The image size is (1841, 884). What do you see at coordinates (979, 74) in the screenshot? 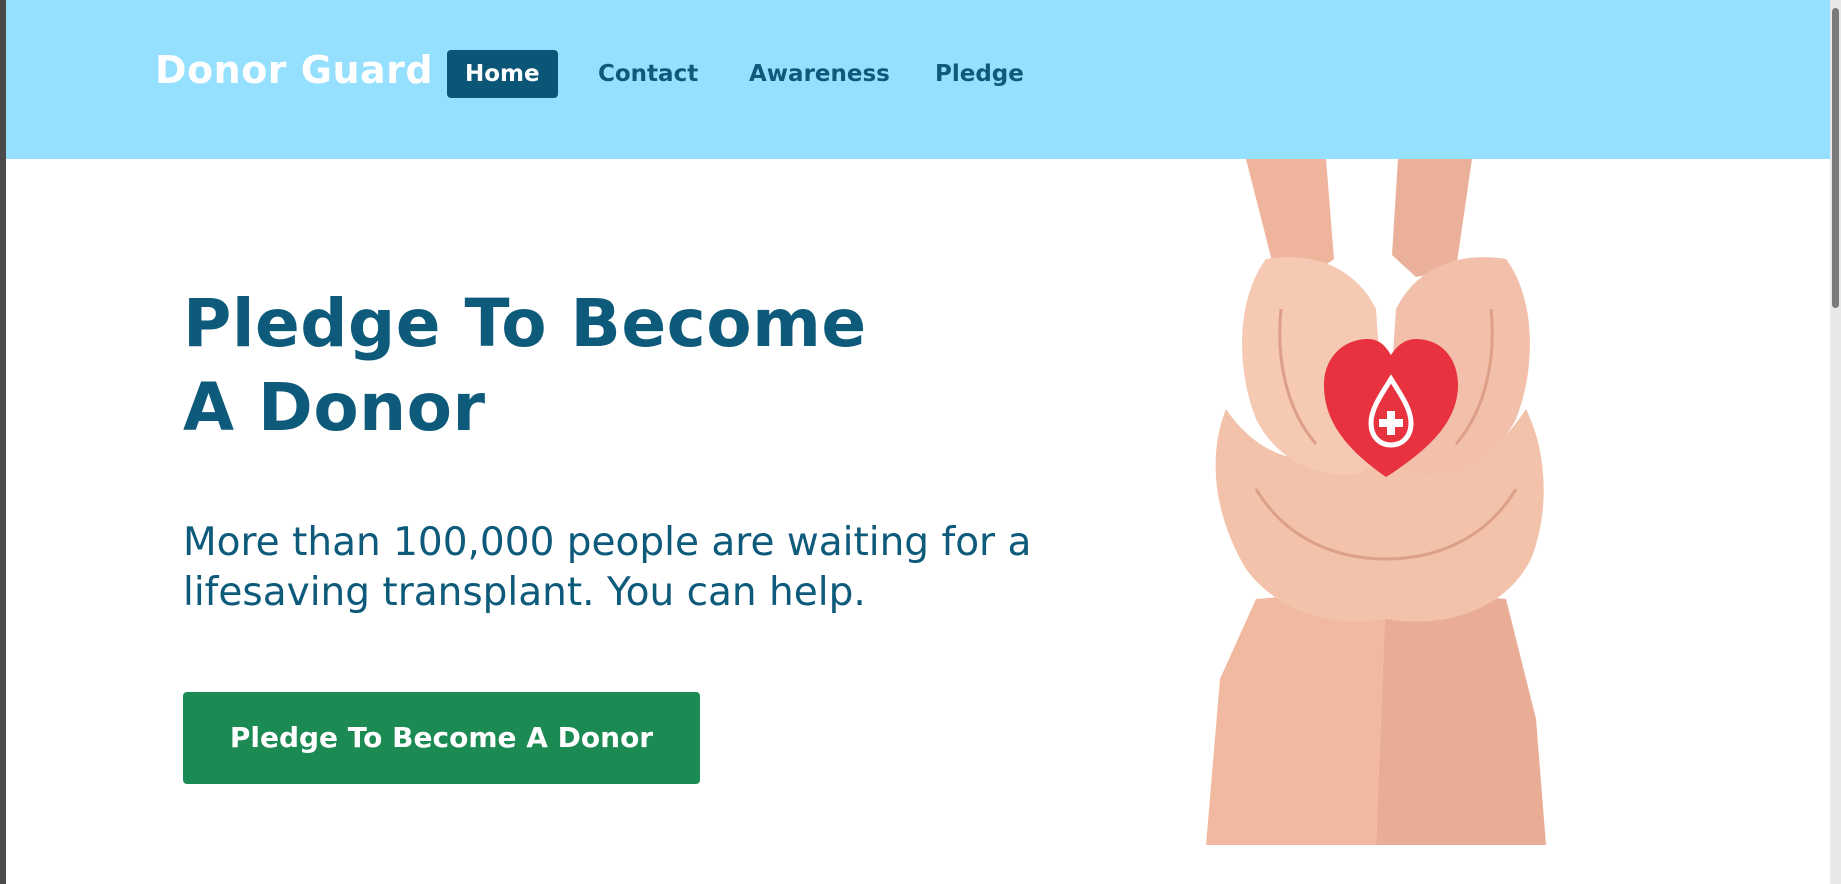
I see `nav-link-pledge: Pledge` at bounding box center [979, 74].